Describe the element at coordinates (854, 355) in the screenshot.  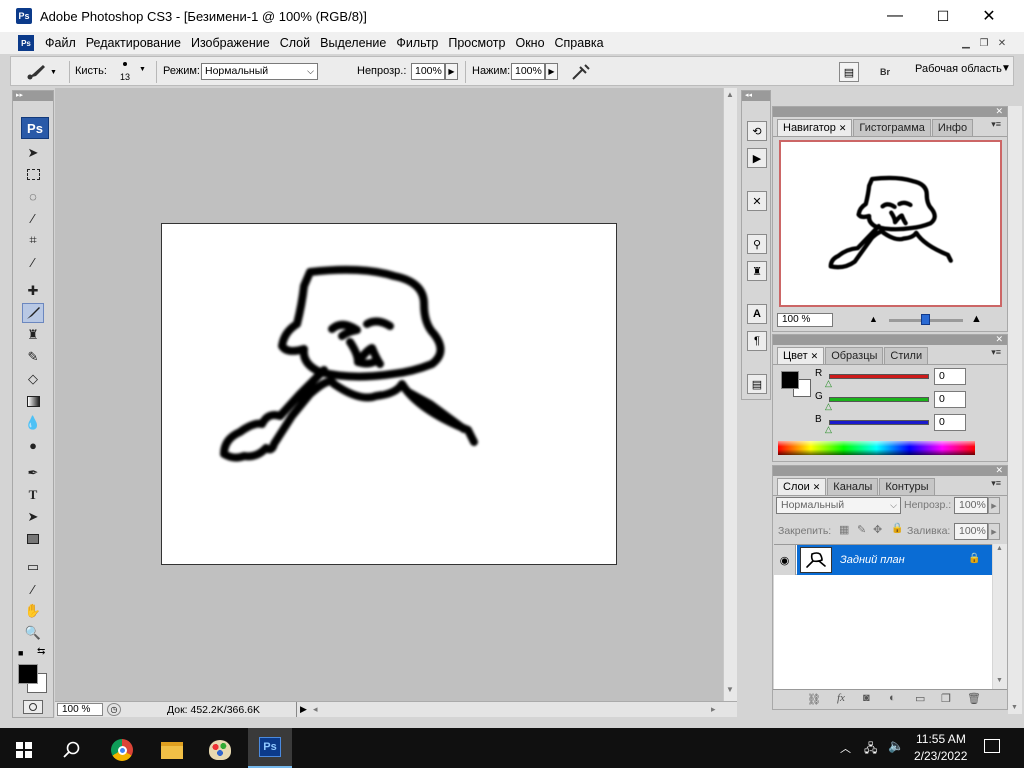
I see `tab-swatches: Образцы` at that location.